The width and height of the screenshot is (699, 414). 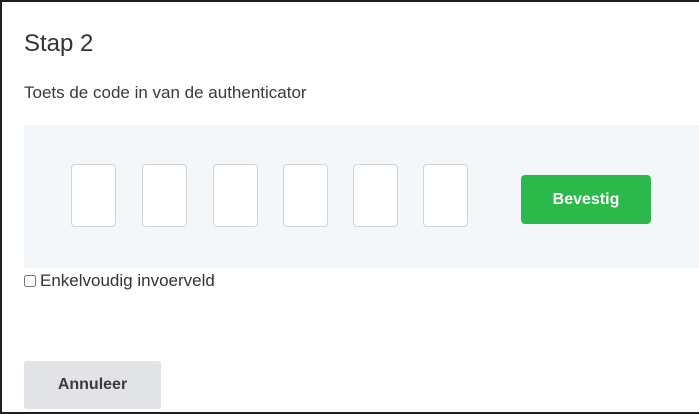 What do you see at coordinates (30, 281) in the screenshot?
I see `single-field-checkbox` at bounding box center [30, 281].